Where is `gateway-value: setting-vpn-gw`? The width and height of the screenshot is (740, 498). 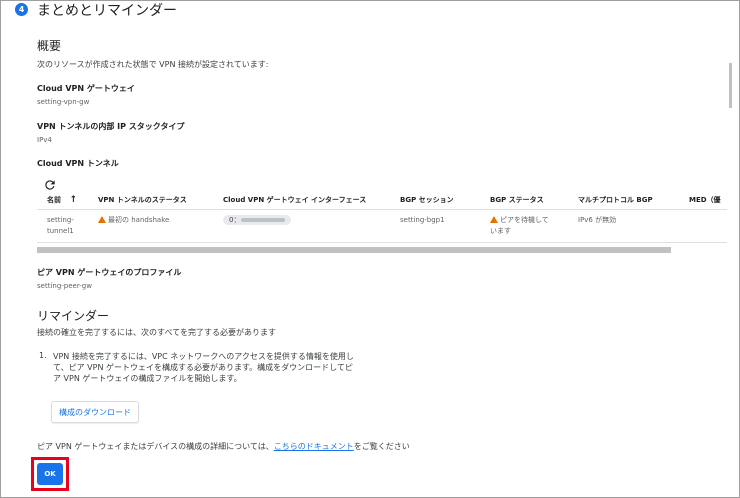 gateway-value: setting-vpn-gw is located at coordinates (63, 102).